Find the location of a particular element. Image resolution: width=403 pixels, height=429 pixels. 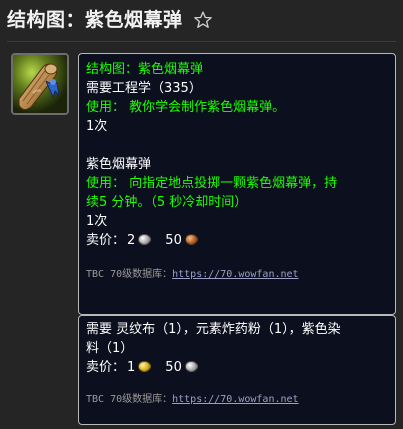

star-icon is located at coordinates (203, 20).